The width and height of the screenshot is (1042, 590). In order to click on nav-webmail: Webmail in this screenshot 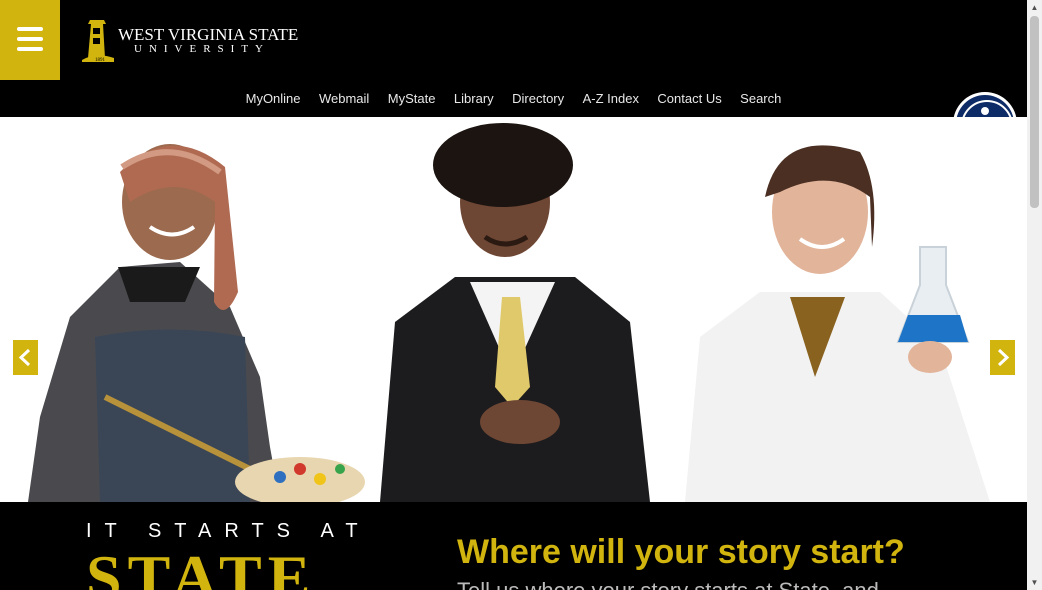, I will do `click(344, 98)`.